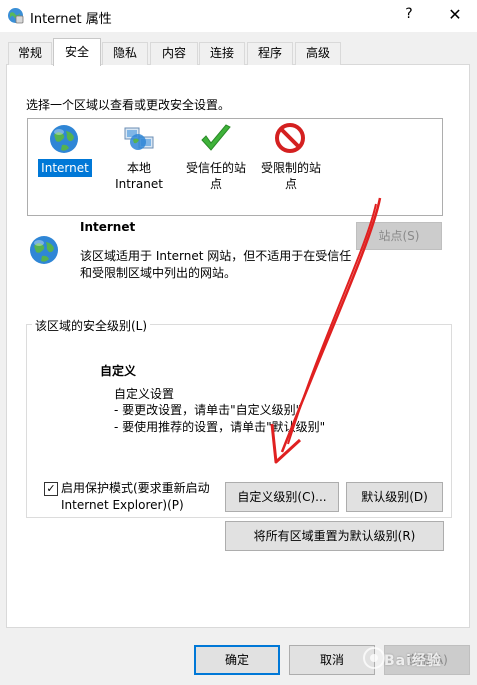 The width and height of the screenshot is (477, 685). What do you see at coordinates (413, 661) in the screenshot?
I see `watermark-text: Bai经验` at bounding box center [413, 661].